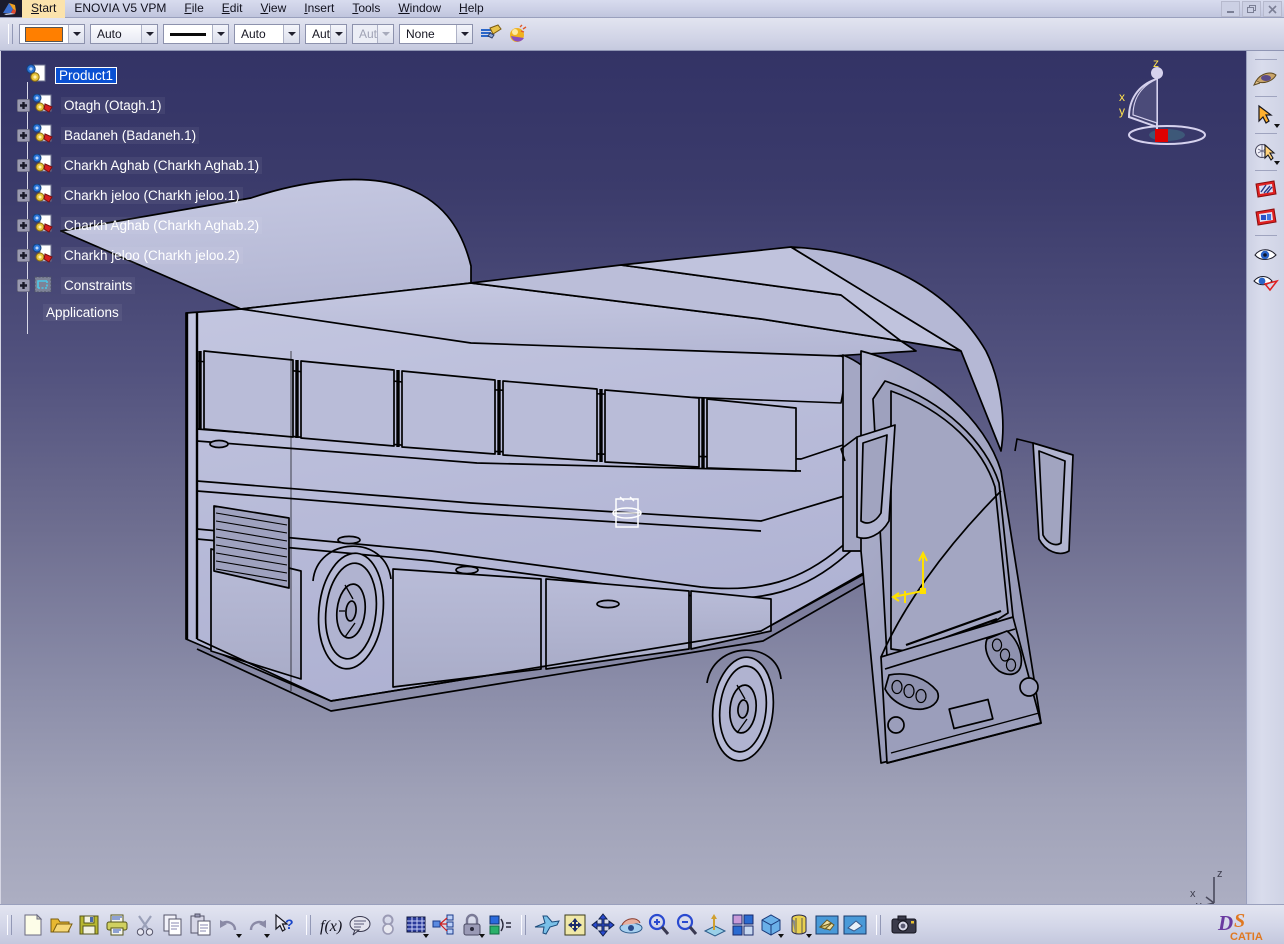 The image size is (1284, 944). I want to click on fill-color-combo, so click(52, 34).